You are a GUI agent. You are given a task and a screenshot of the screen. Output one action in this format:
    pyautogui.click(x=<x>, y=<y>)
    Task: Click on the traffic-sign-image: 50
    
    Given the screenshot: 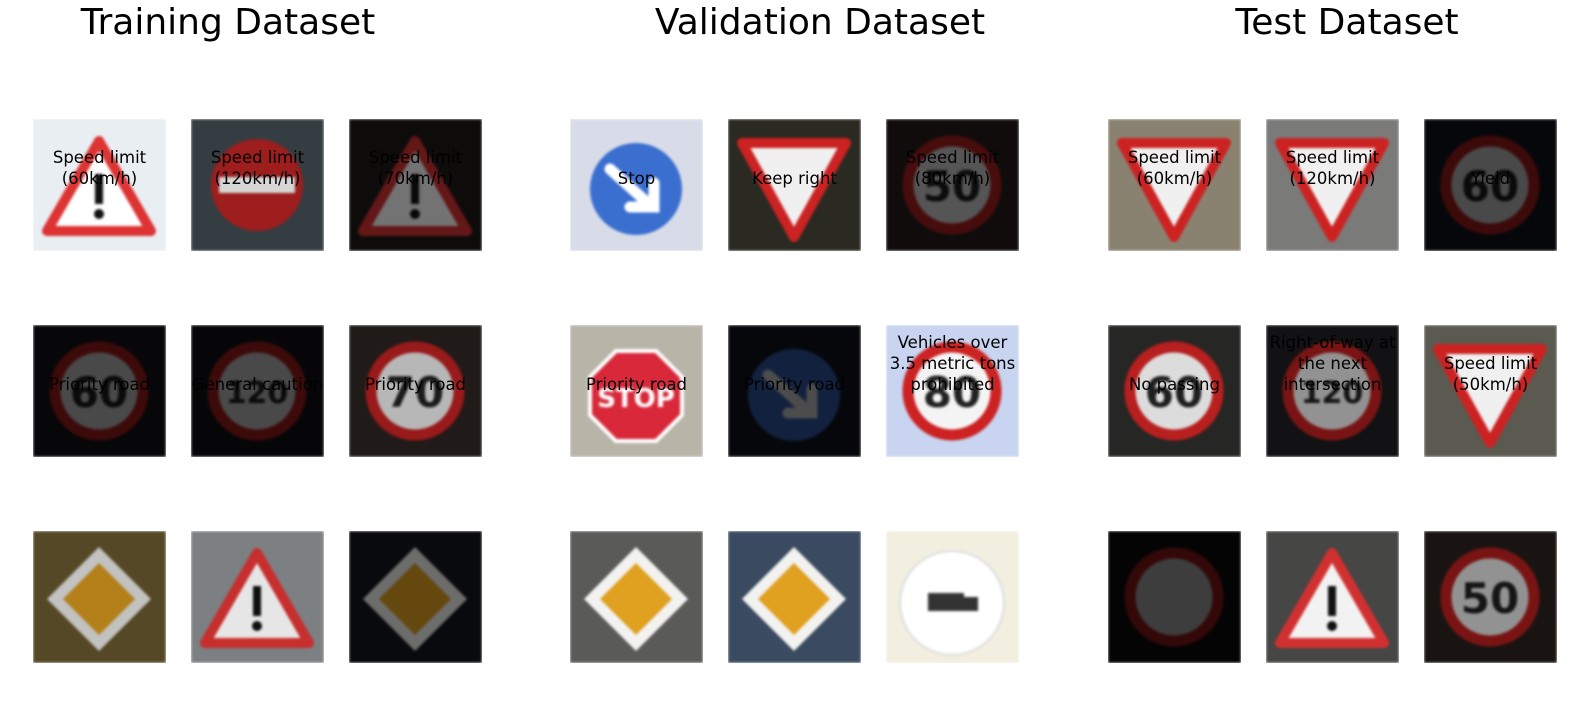 What is the action you would take?
    pyautogui.click(x=1490, y=597)
    